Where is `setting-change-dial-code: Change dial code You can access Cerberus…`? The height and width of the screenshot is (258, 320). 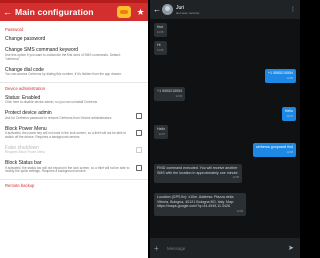 setting-change-dial-code: Change dial code You can access Cerberus… is located at coordinates (74, 72).